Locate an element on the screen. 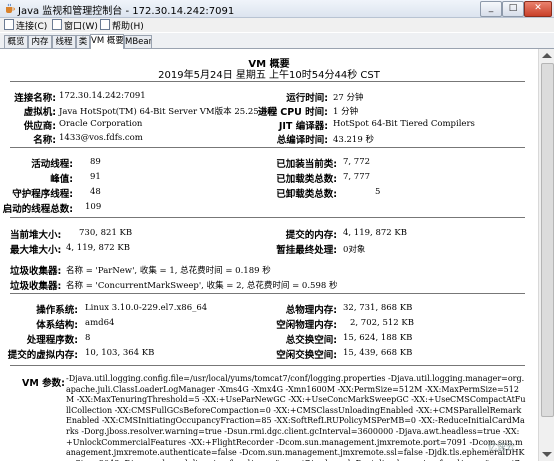 Image resolution: width=554 pixels, height=461 pixels. label-total-swap-space: 总交换空间: is located at coordinates (311, 340).